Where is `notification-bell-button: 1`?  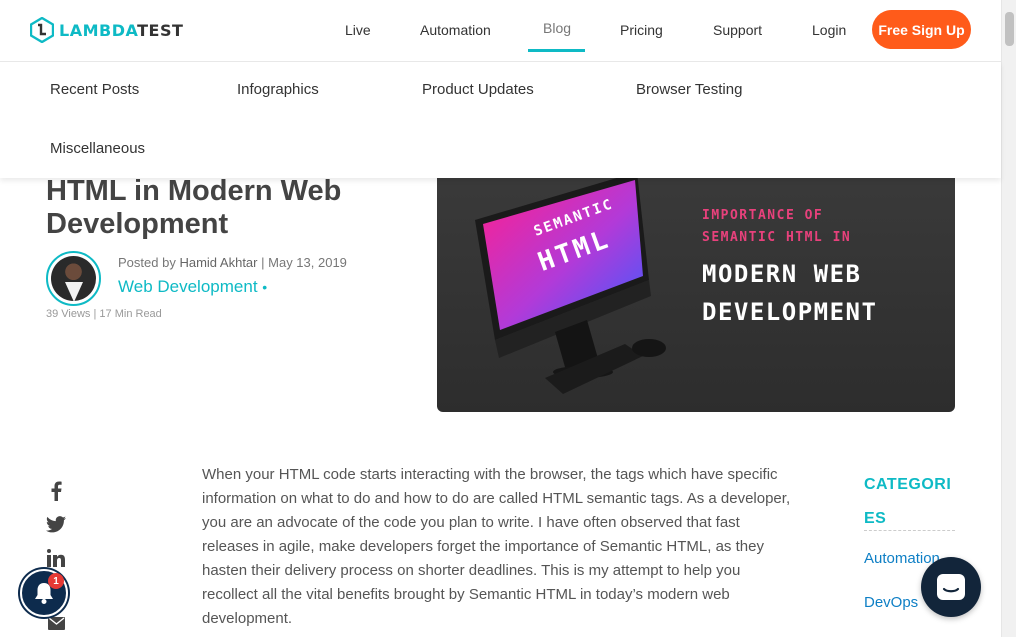 notification-bell-button: 1 is located at coordinates (44, 593).